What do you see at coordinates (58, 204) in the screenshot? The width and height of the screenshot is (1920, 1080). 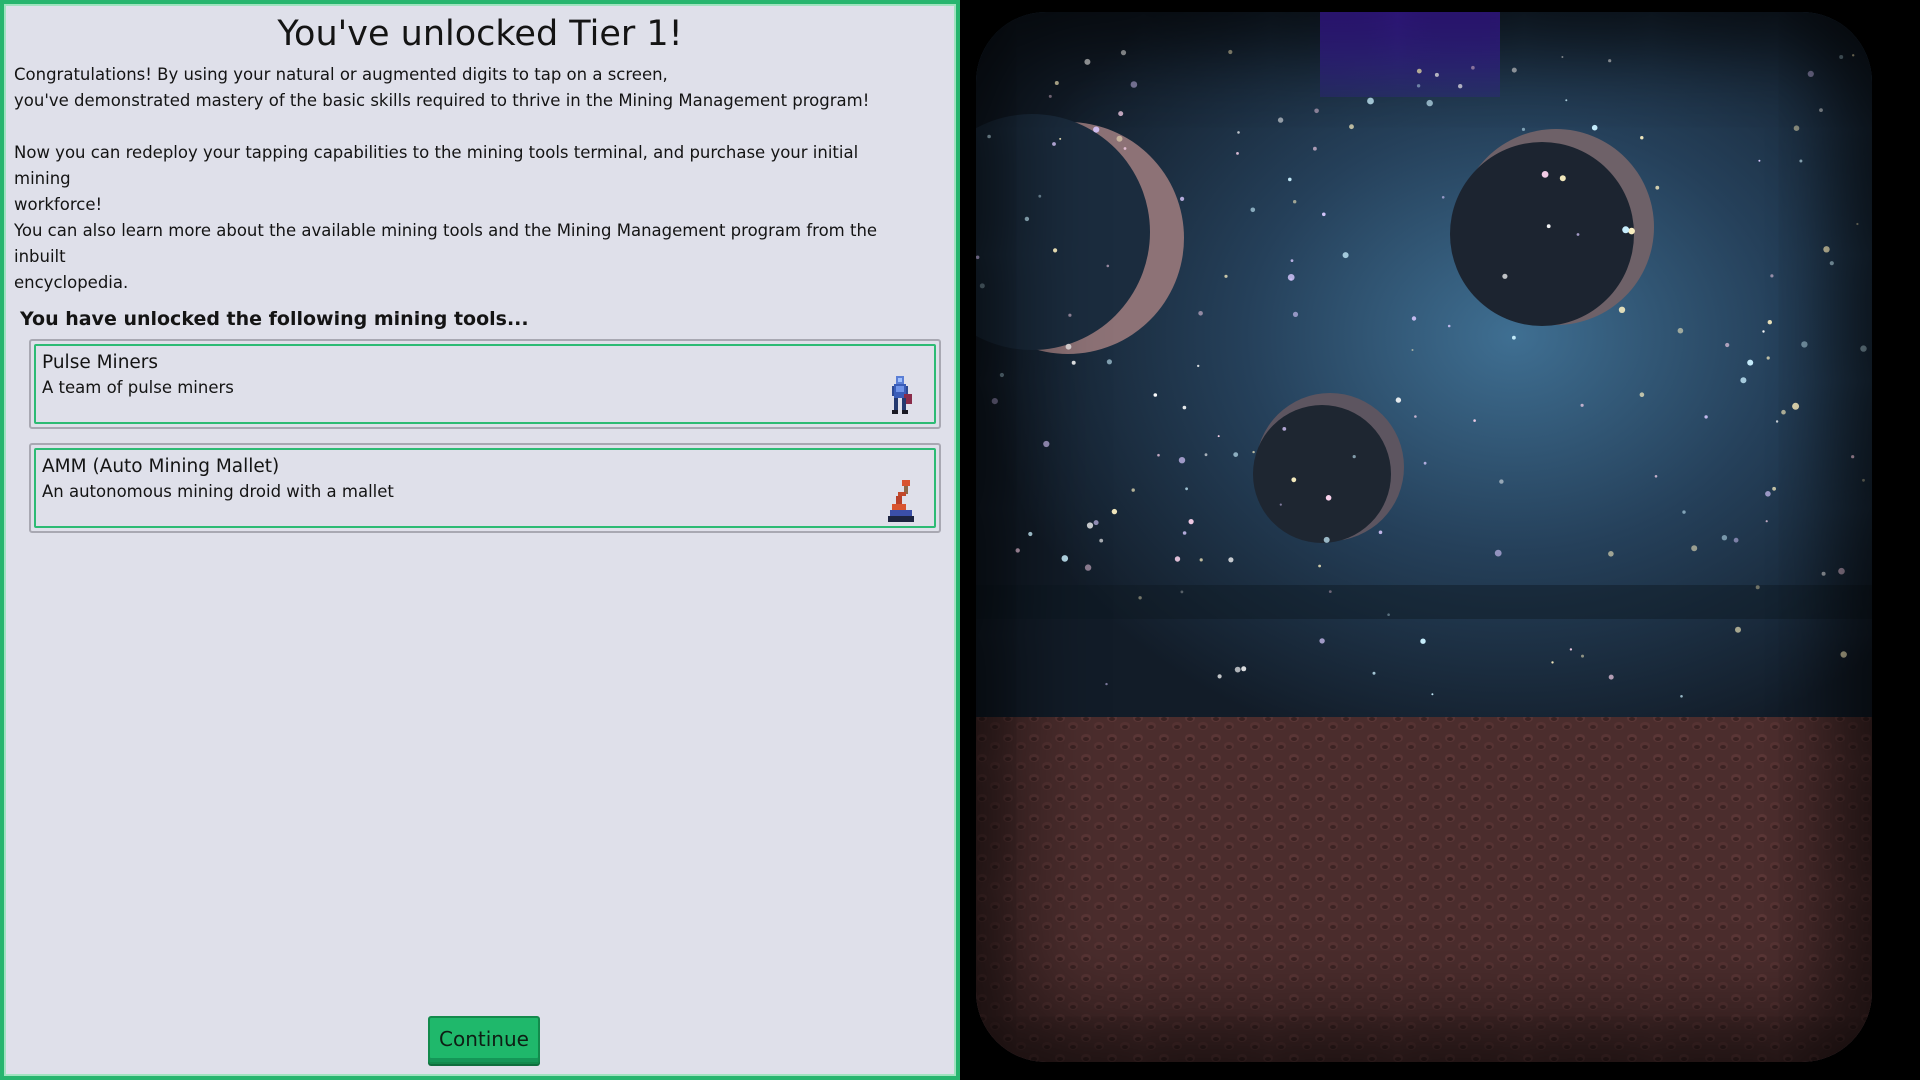 I see `text-line: workforce!` at bounding box center [58, 204].